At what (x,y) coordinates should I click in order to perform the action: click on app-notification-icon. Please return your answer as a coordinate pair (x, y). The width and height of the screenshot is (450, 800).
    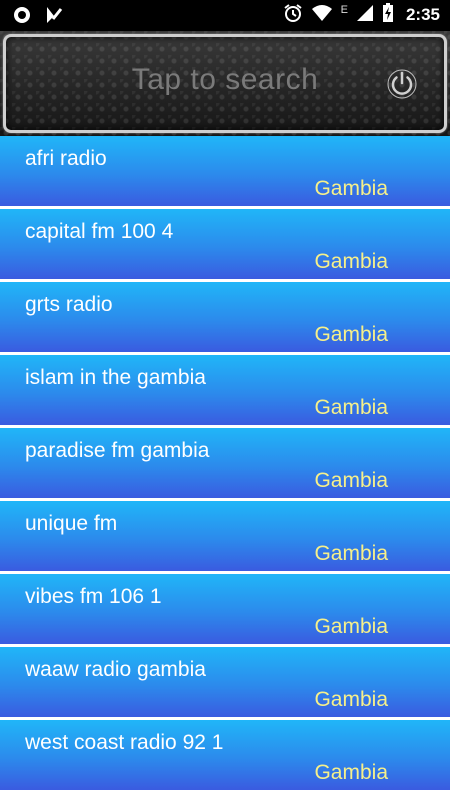
    Looking at the image, I should click on (54, 17).